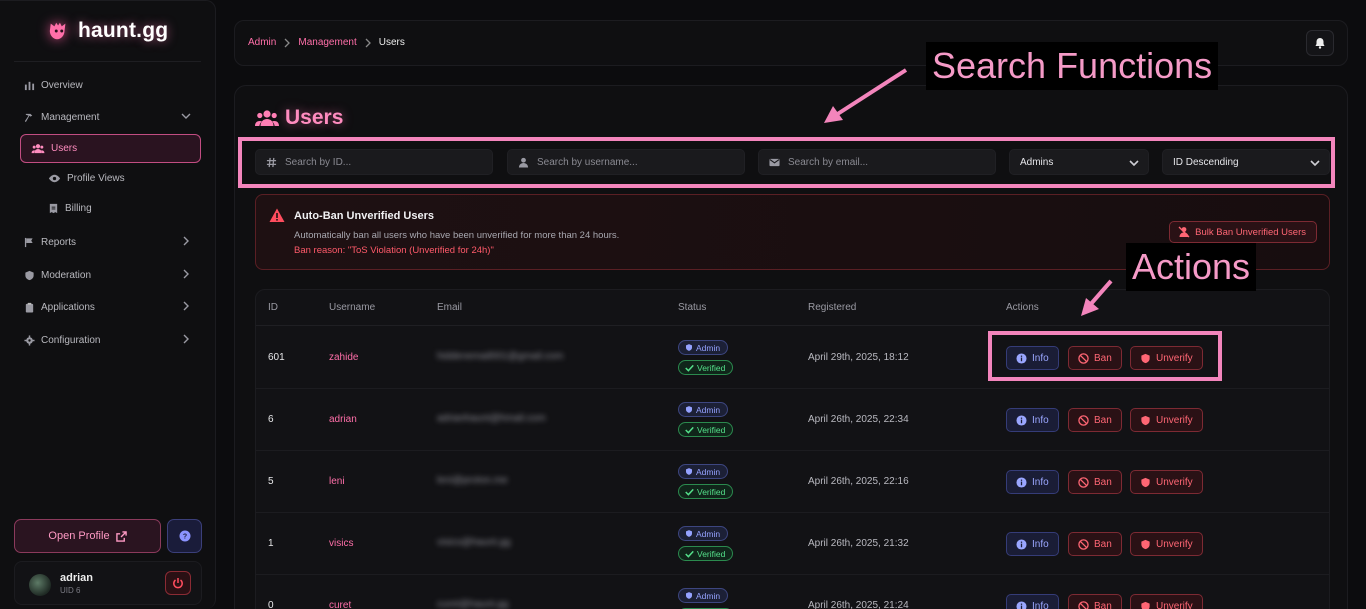 This screenshot has height=609, width=1366. I want to click on notifications-button, so click(1320, 43).